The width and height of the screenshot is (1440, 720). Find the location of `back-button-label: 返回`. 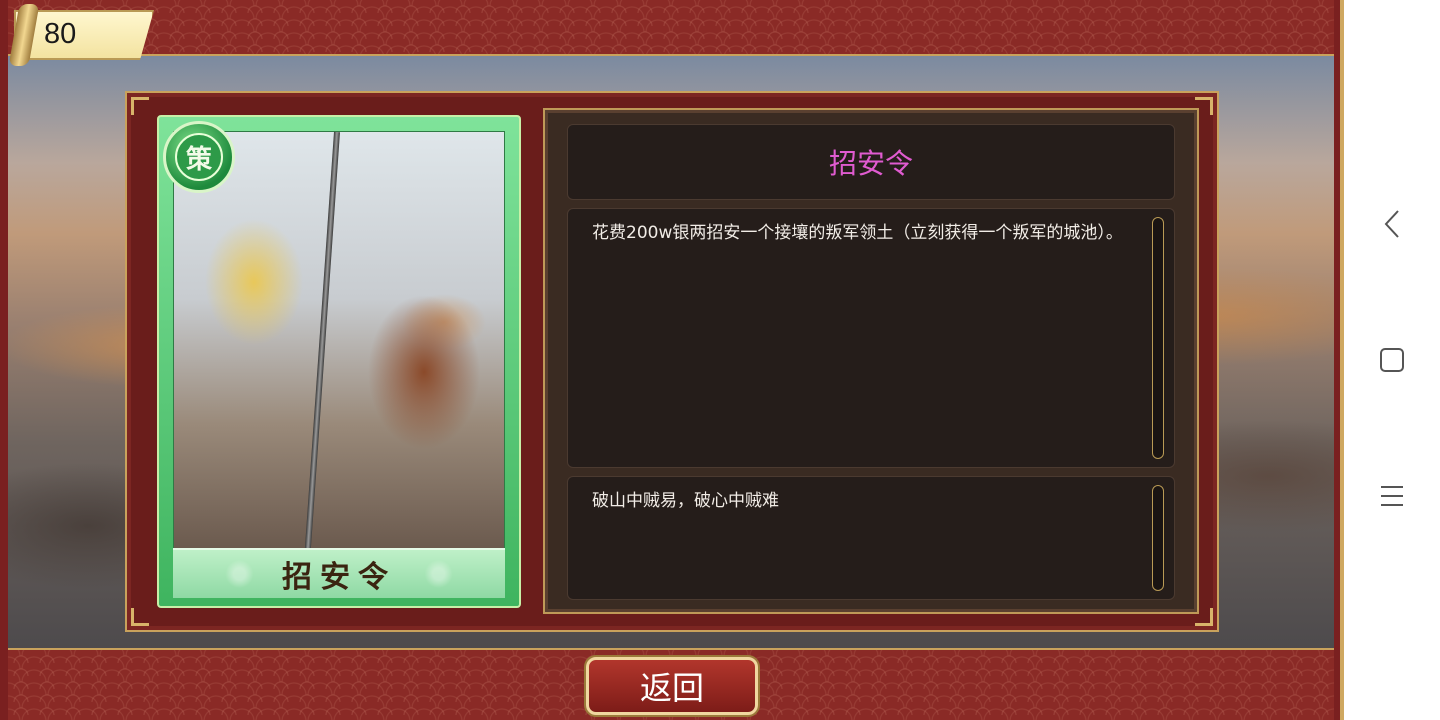

back-button-label: 返回 is located at coordinates (671, 688).